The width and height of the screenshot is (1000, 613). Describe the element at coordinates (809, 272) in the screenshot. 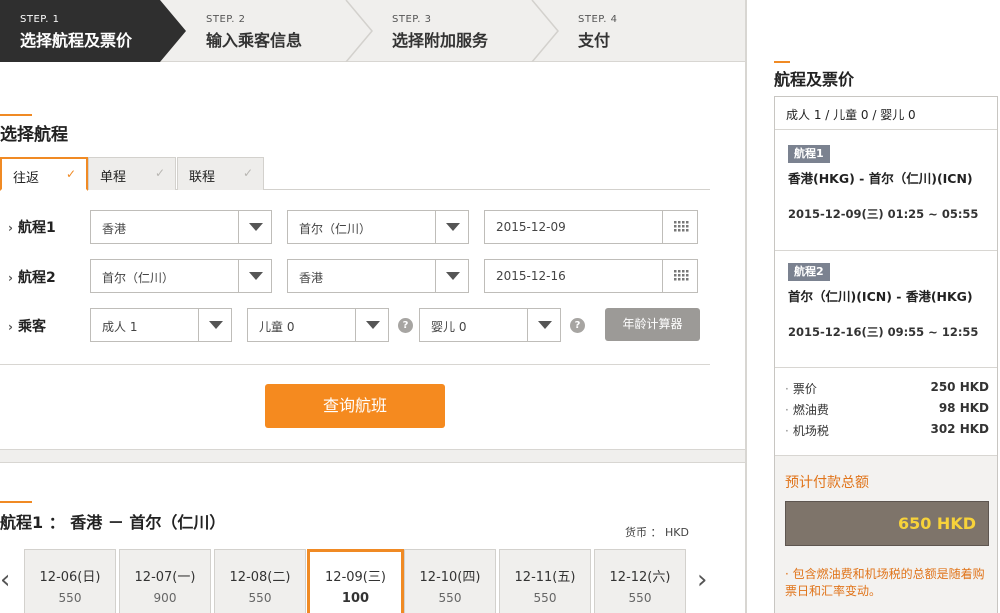

I see `leg2-badge: 航程2` at that location.